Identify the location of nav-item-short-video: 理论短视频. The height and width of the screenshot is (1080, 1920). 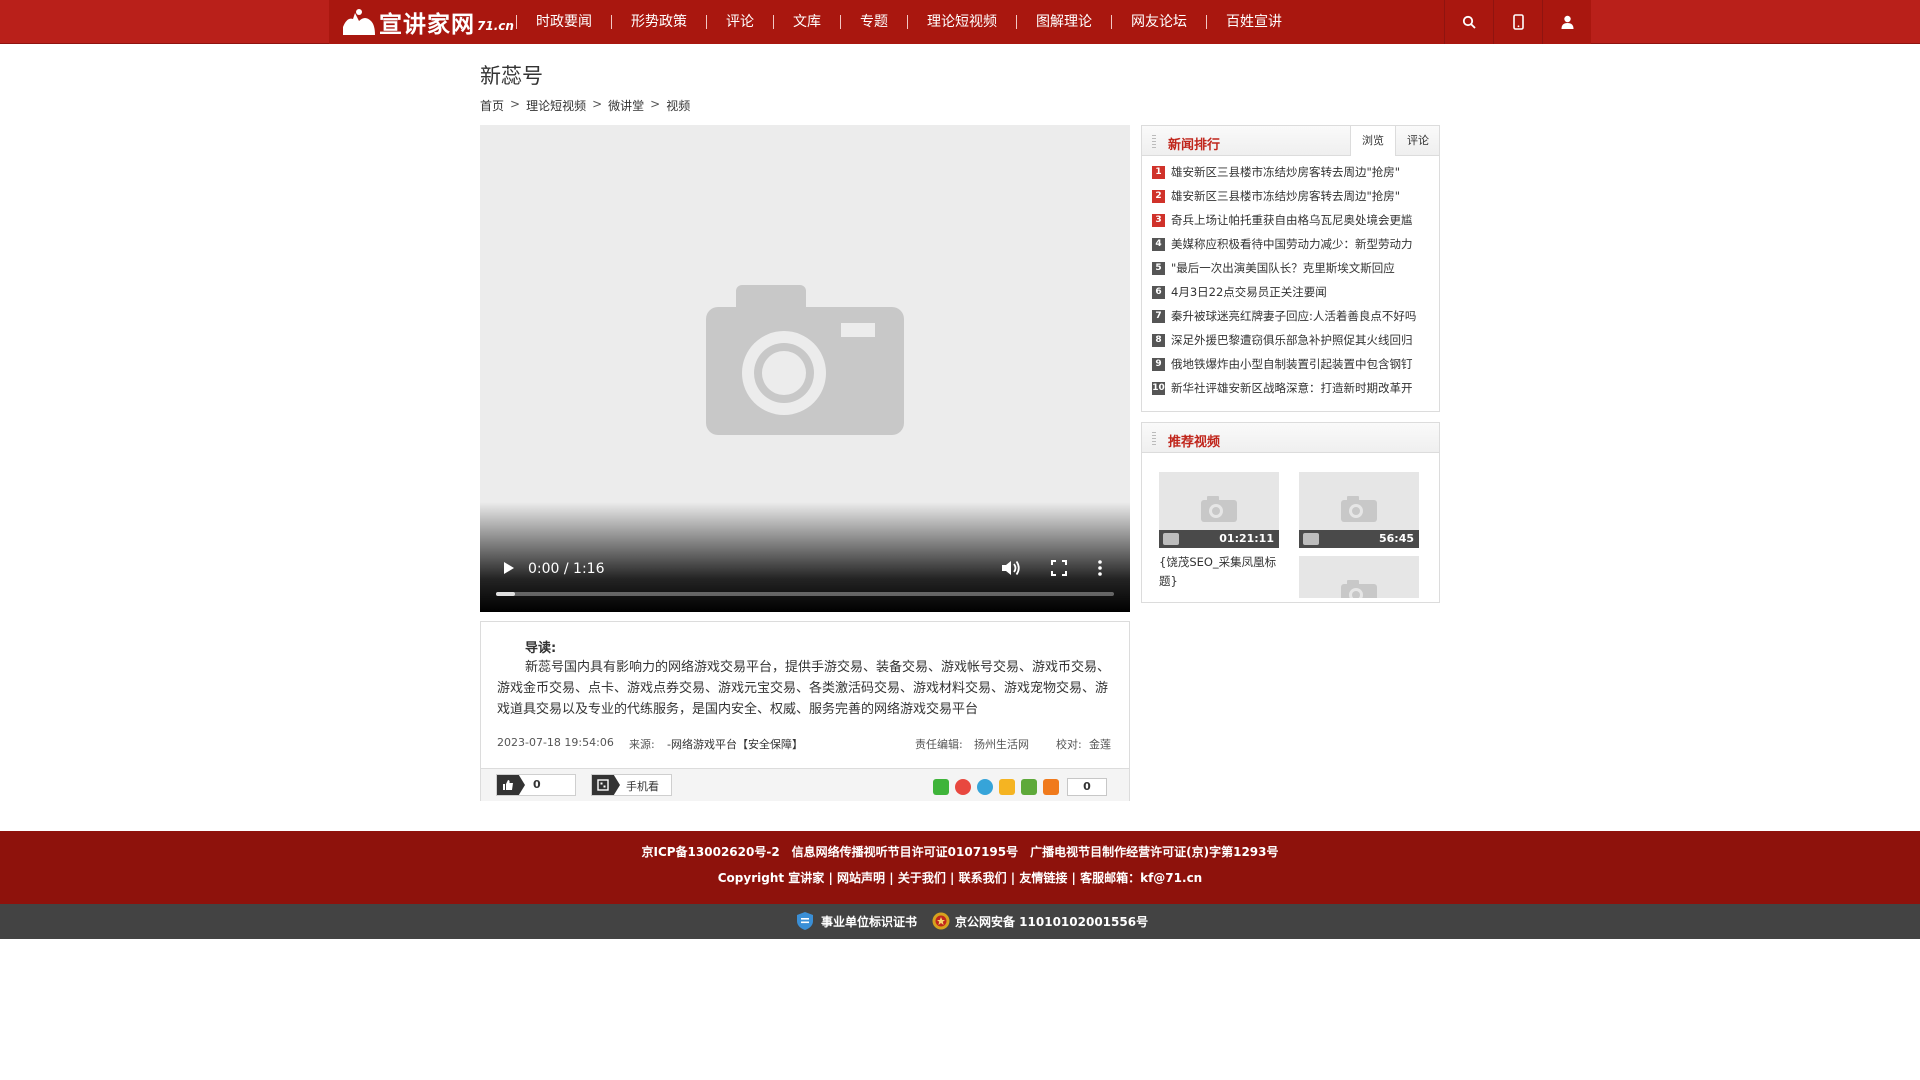
(961, 22).